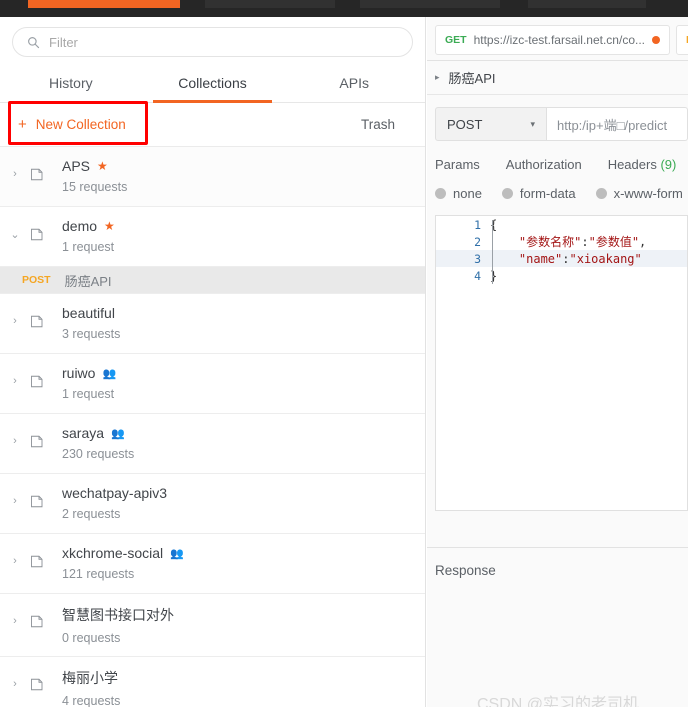  I want to click on collection-name-text: ruiwo, so click(79, 373).